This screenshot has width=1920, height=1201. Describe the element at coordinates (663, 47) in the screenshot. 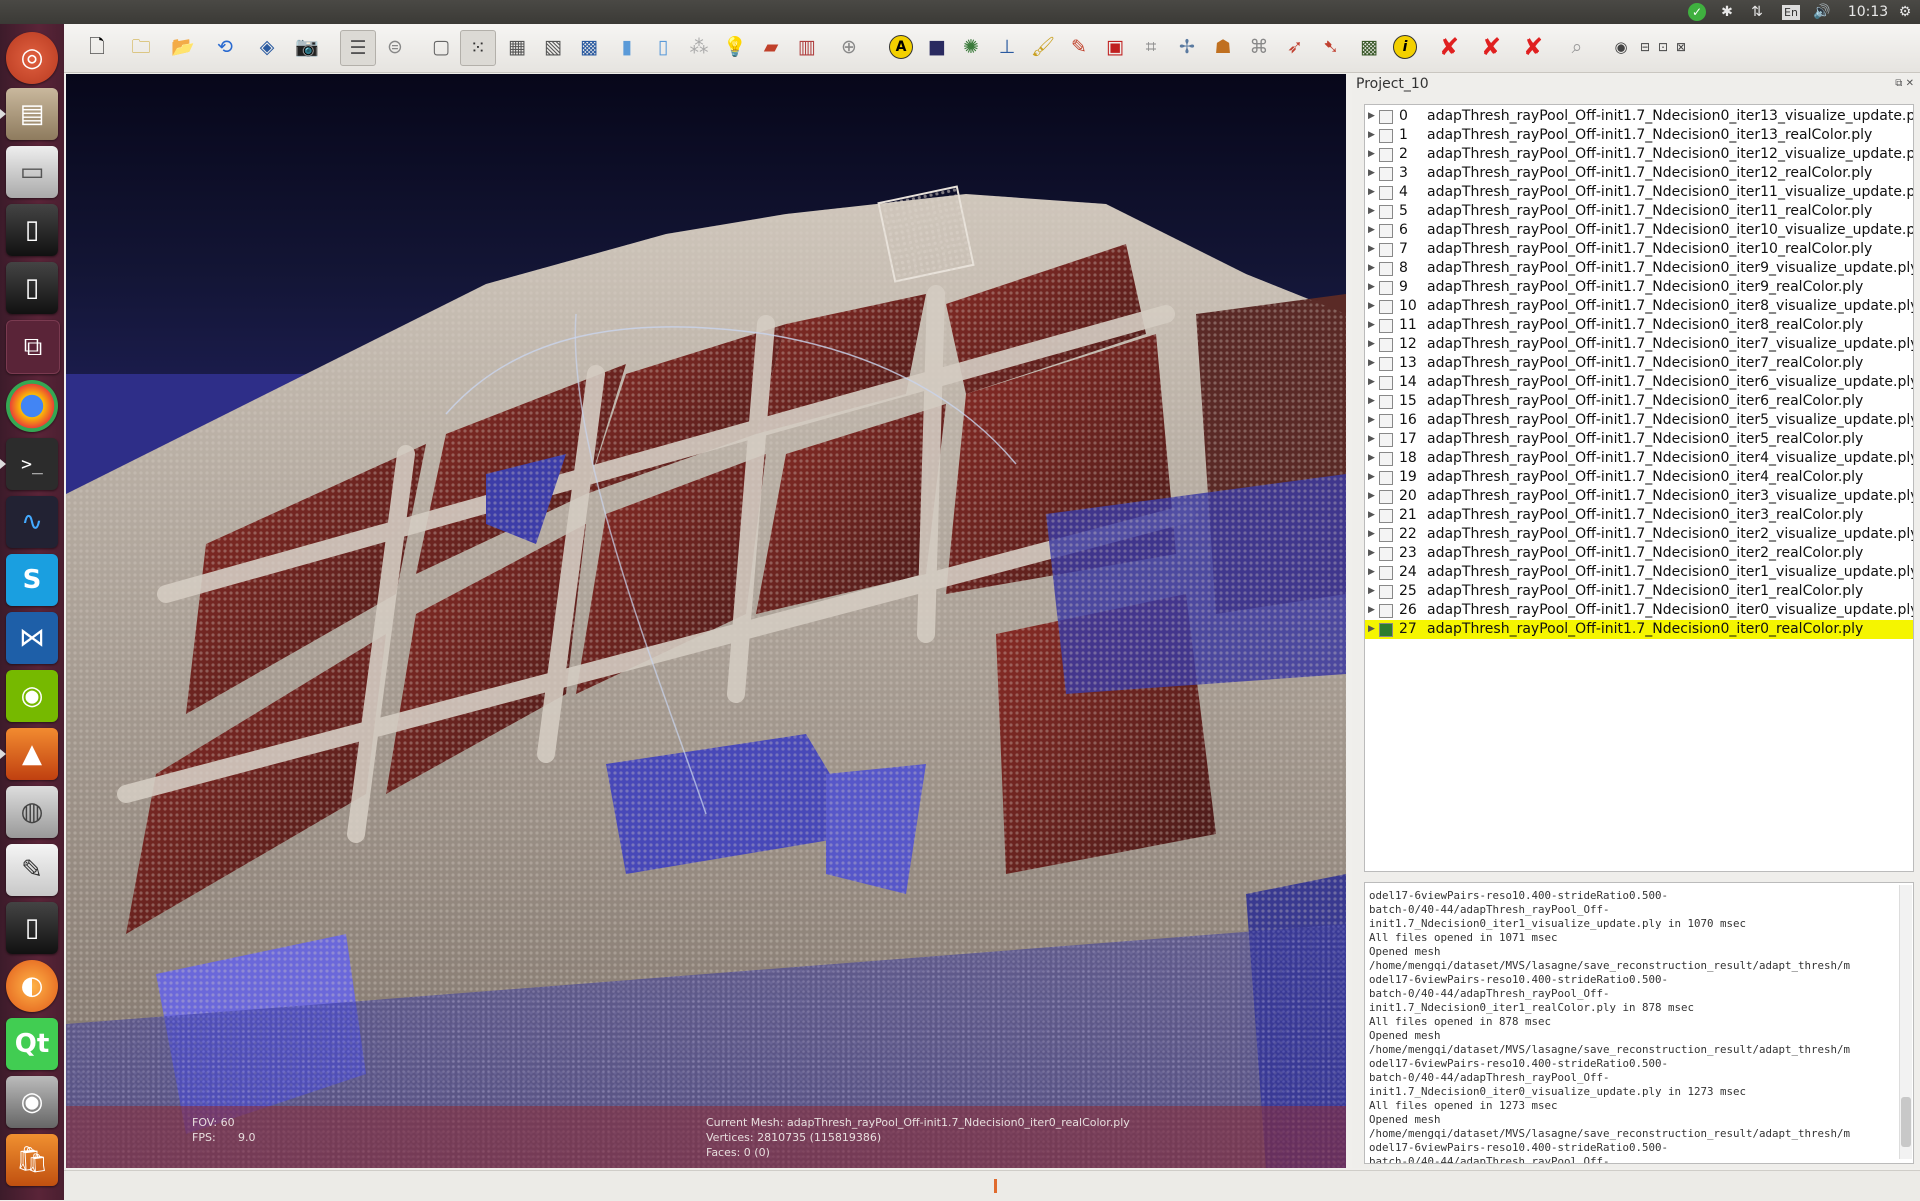

I see `texture-icon: ▯` at that location.